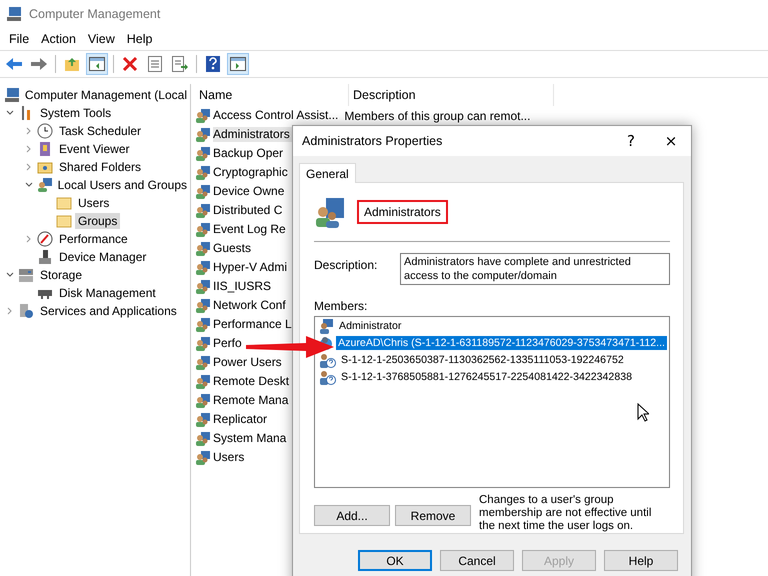 The height and width of the screenshot is (576, 768). I want to click on tree-item: Local Users and Groups, so click(122, 185).